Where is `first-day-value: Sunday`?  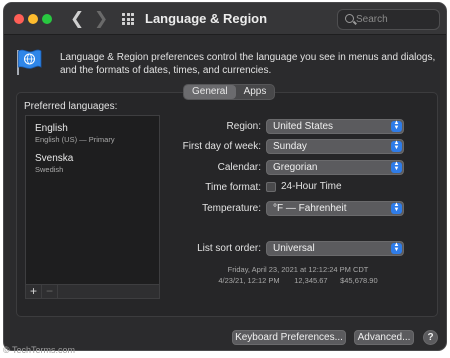 first-day-value: Sunday is located at coordinates (290, 146).